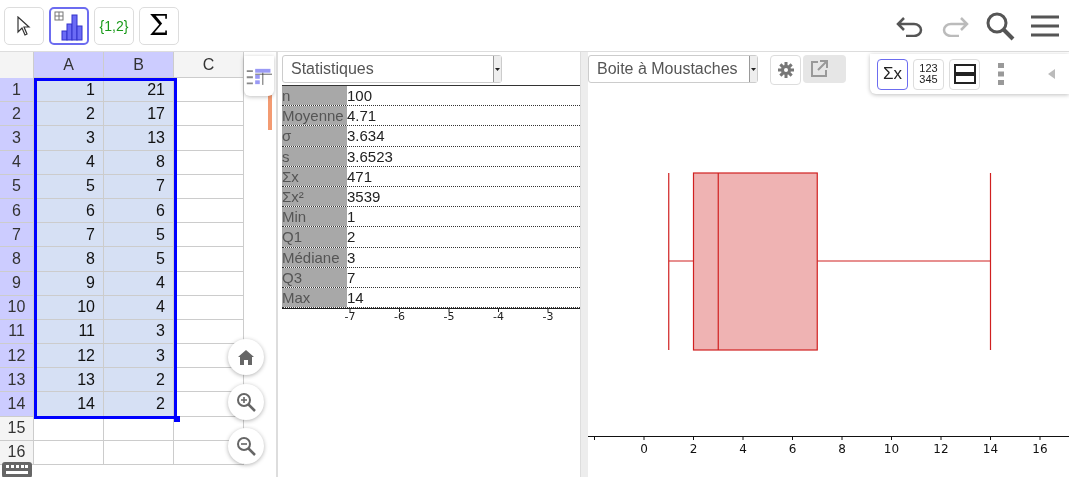 The height and width of the screenshot is (477, 1069). Describe the element at coordinates (17, 90) in the screenshot. I see `row-header: 1` at that location.